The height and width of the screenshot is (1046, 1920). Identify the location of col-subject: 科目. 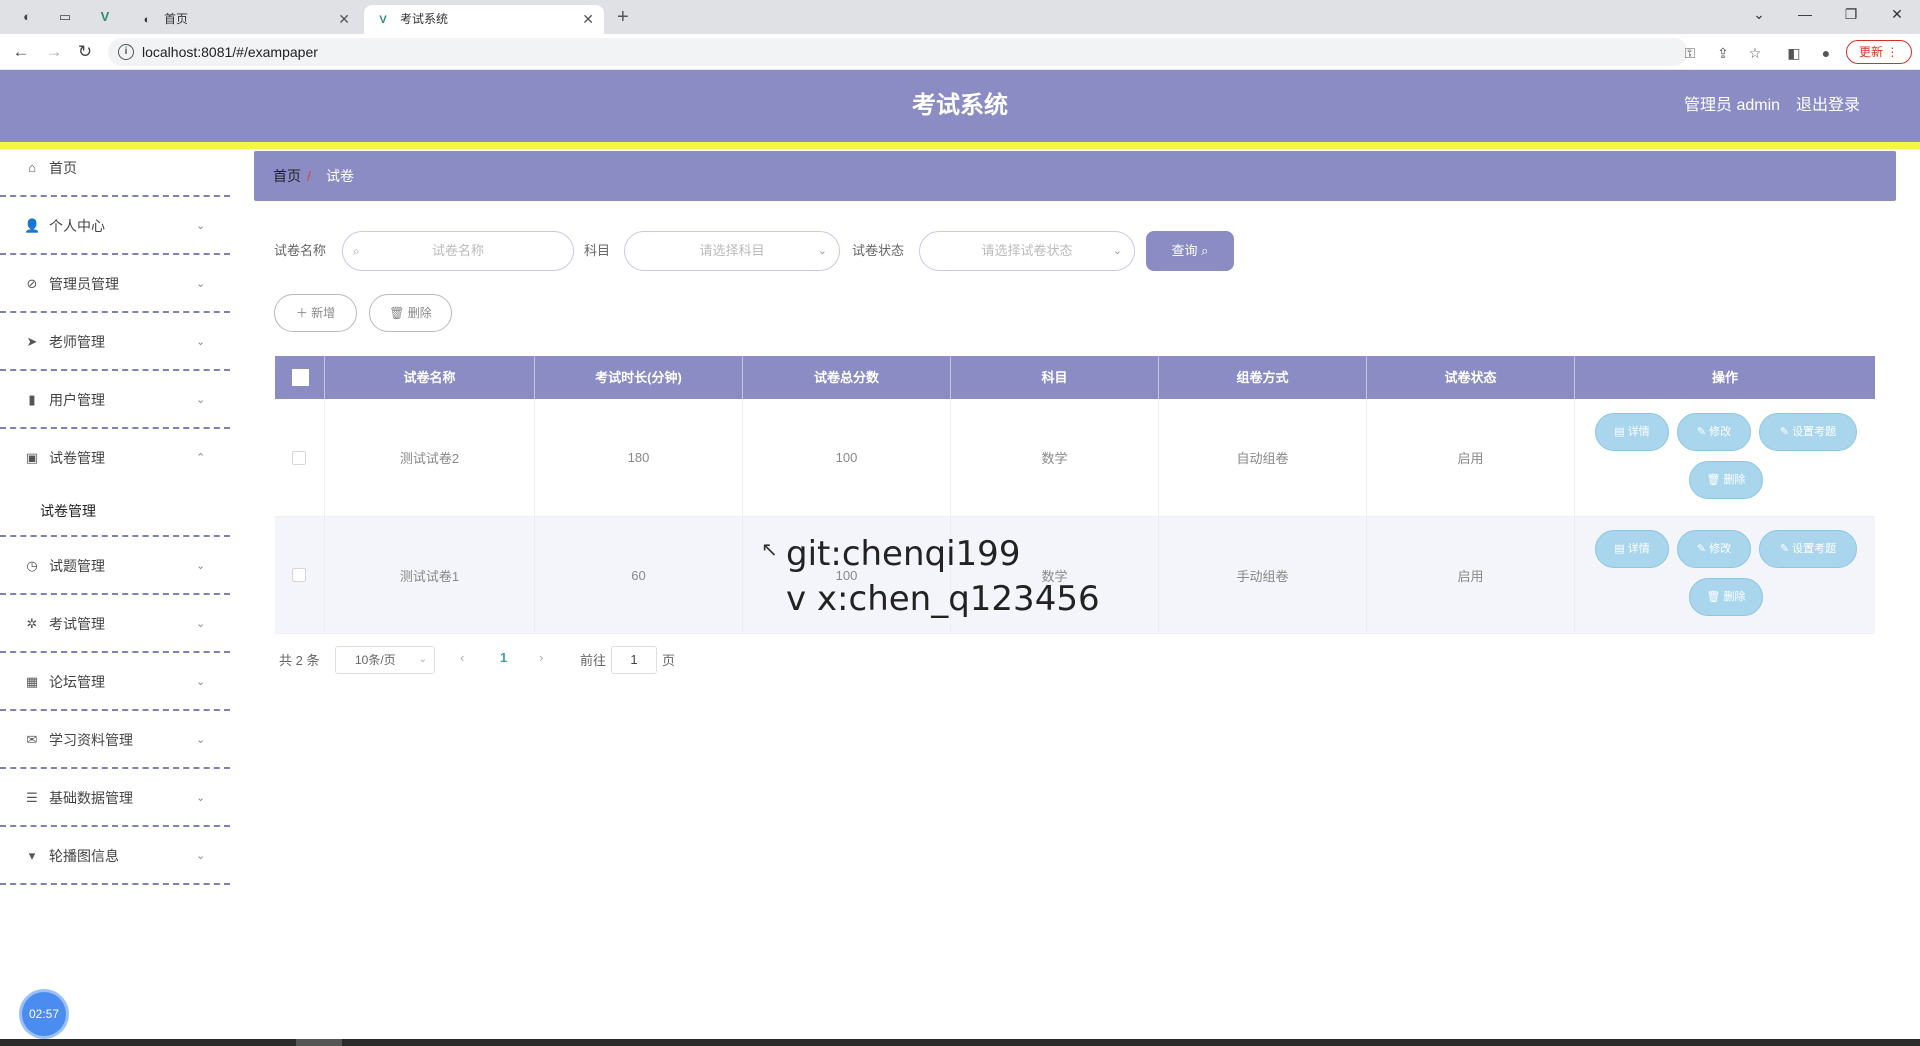
(1055, 377).